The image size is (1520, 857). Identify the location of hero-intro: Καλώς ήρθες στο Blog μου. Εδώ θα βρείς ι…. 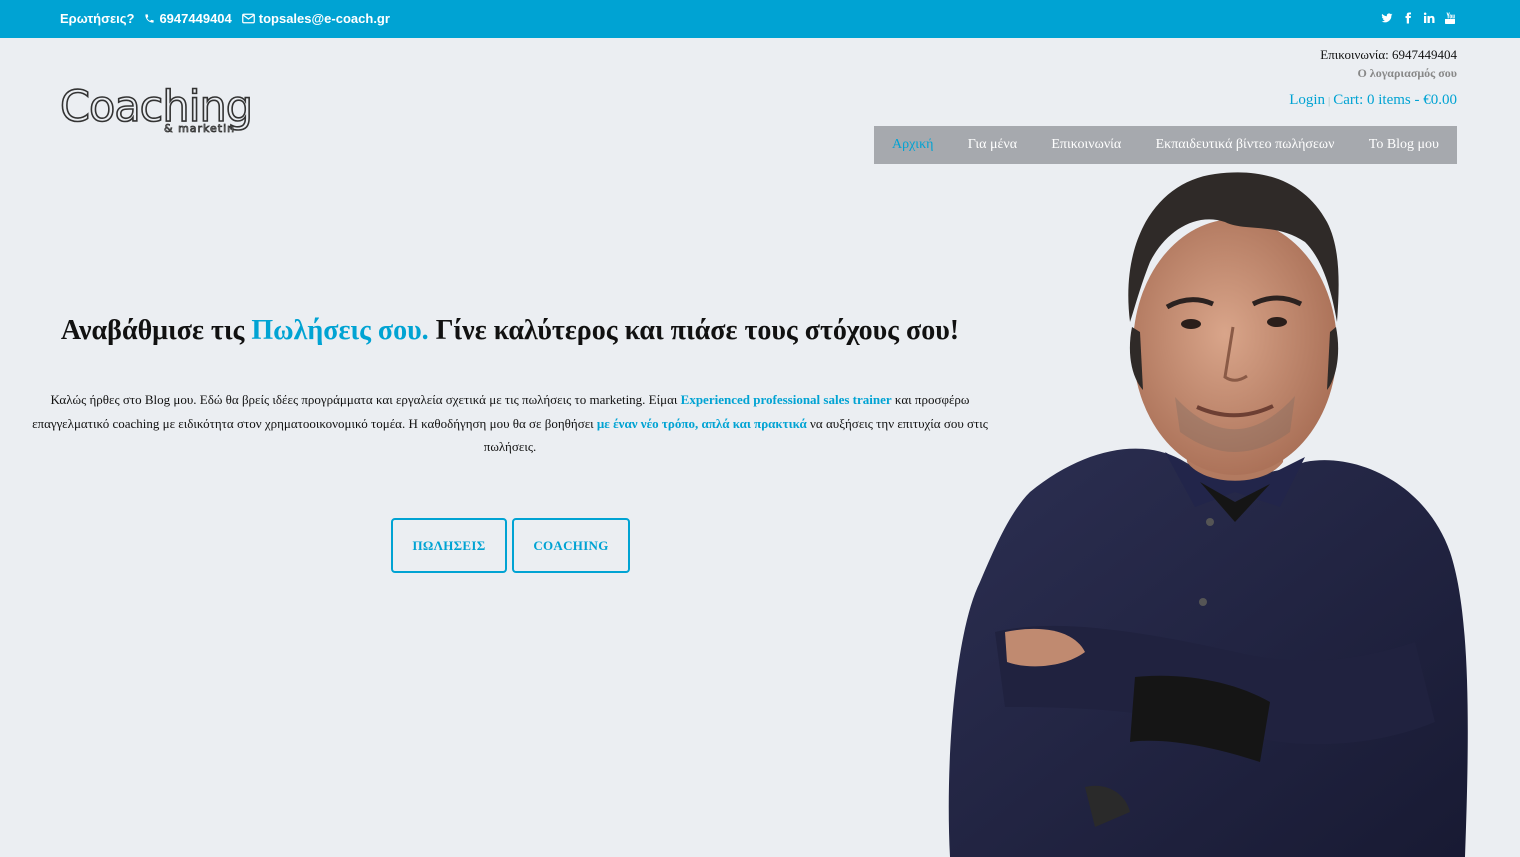
(510, 423).